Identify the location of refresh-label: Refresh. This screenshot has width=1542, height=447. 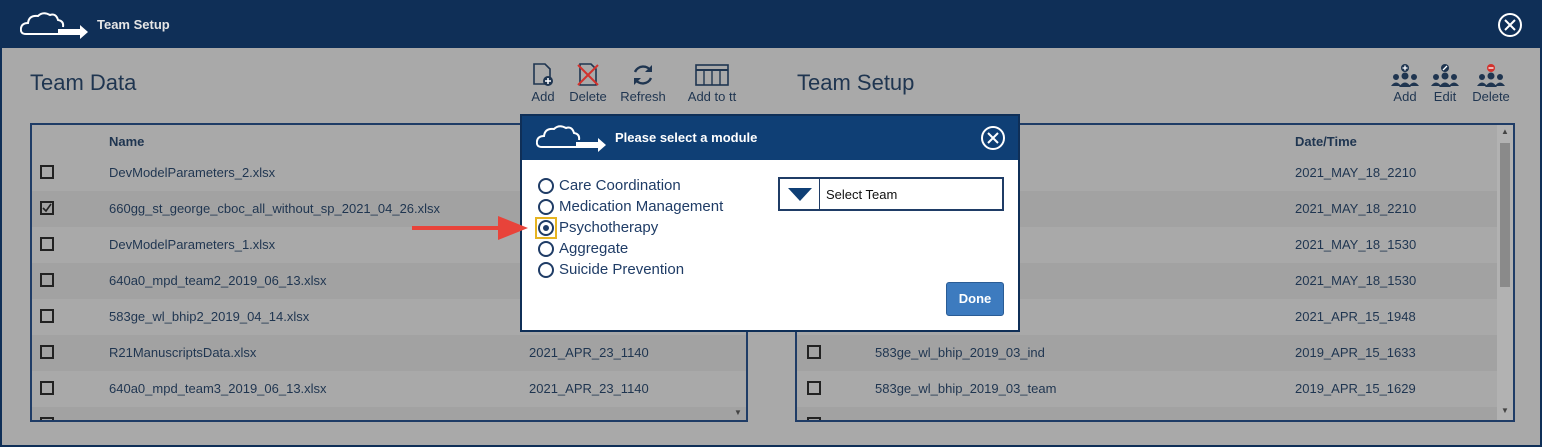
(643, 96).